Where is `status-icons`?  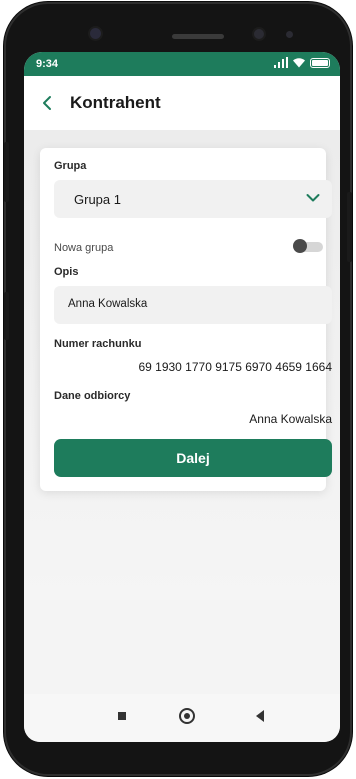
status-icons is located at coordinates (302, 62).